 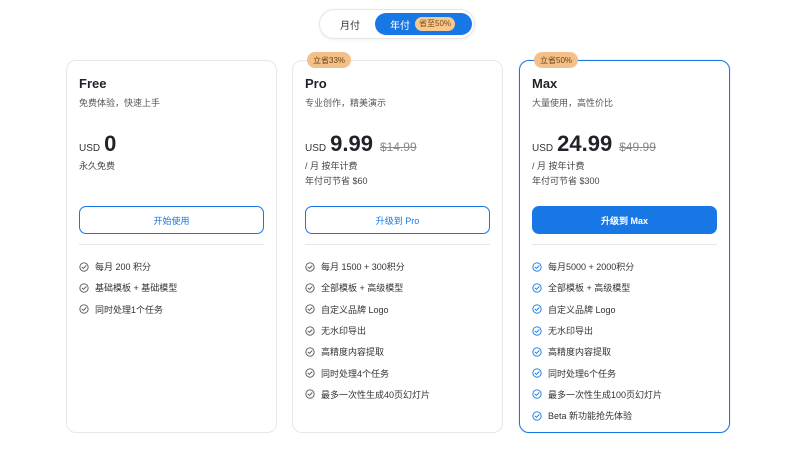 What do you see at coordinates (398, 147) in the screenshot?
I see `original-price: $14.99` at bounding box center [398, 147].